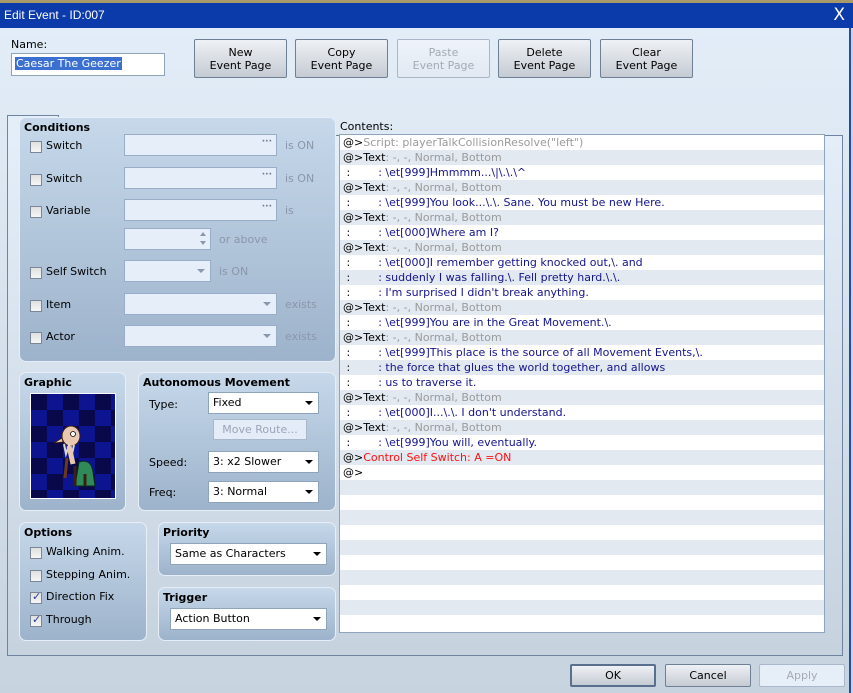 The height and width of the screenshot is (693, 853). I want to click on variable-checkbox, so click(36, 212).